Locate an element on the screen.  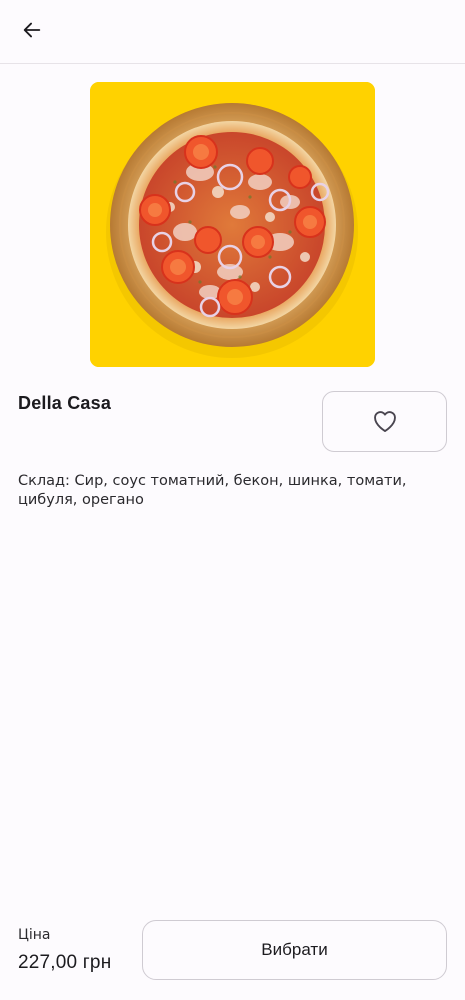
back-button is located at coordinates (32, 32).